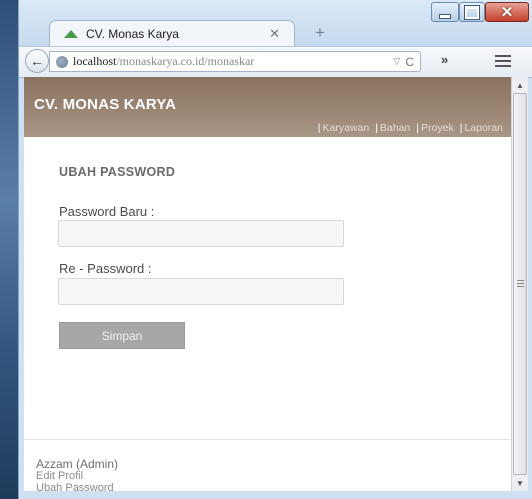  What do you see at coordinates (520, 85) in the screenshot?
I see `scroll-up-icon: ▲` at bounding box center [520, 85].